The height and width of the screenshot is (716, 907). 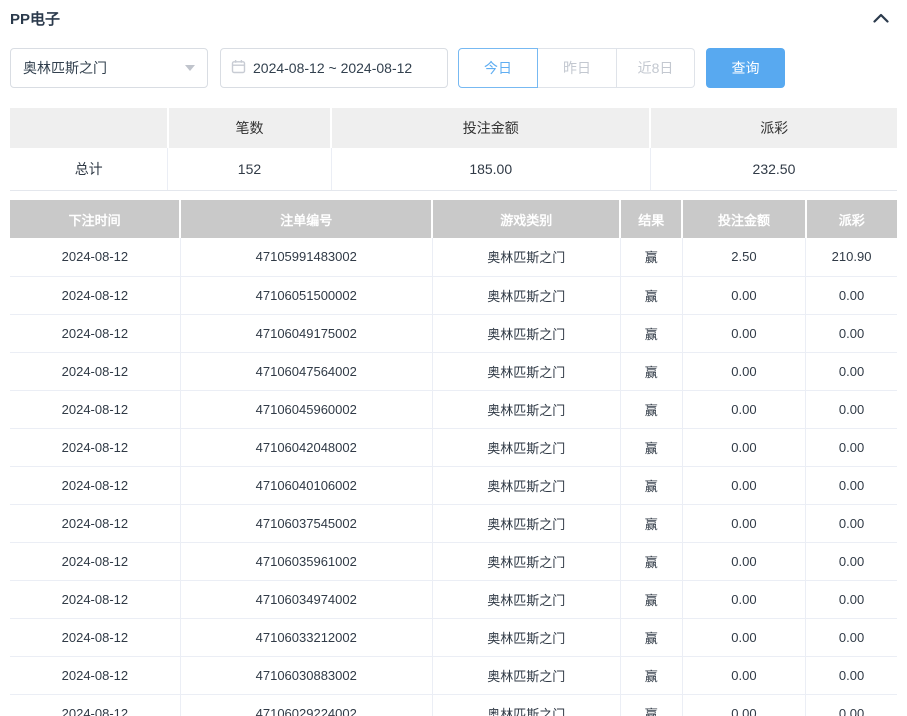 What do you see at coordinates (306, 675) in the screenshot?
I see `cell-bet-id: 47106030883002` at bounding box center [306, 675].